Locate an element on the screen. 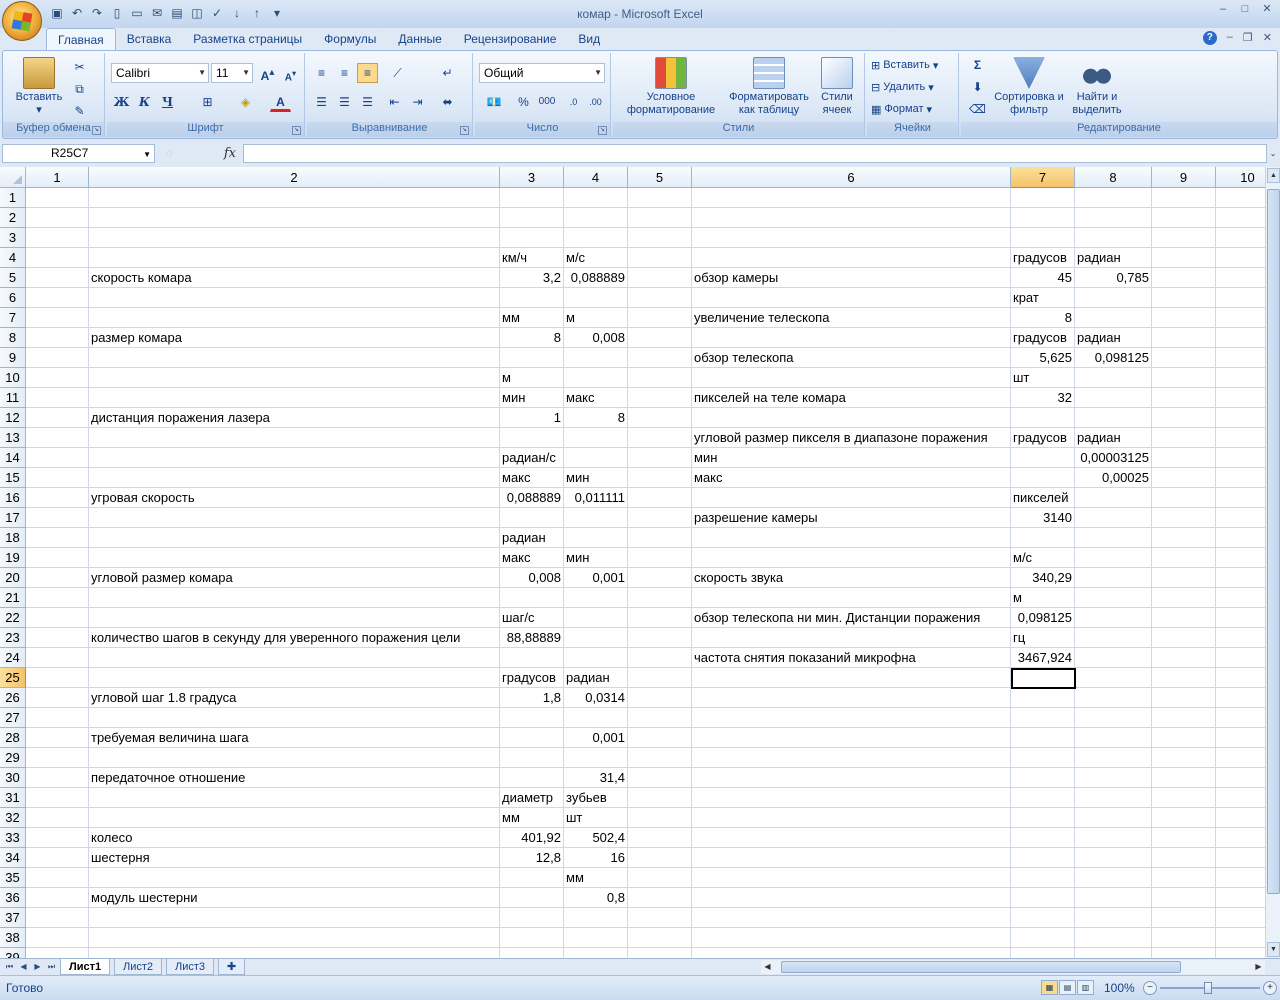  ribbon-tab: Разметка страницы is located at coordinates (247, 39).